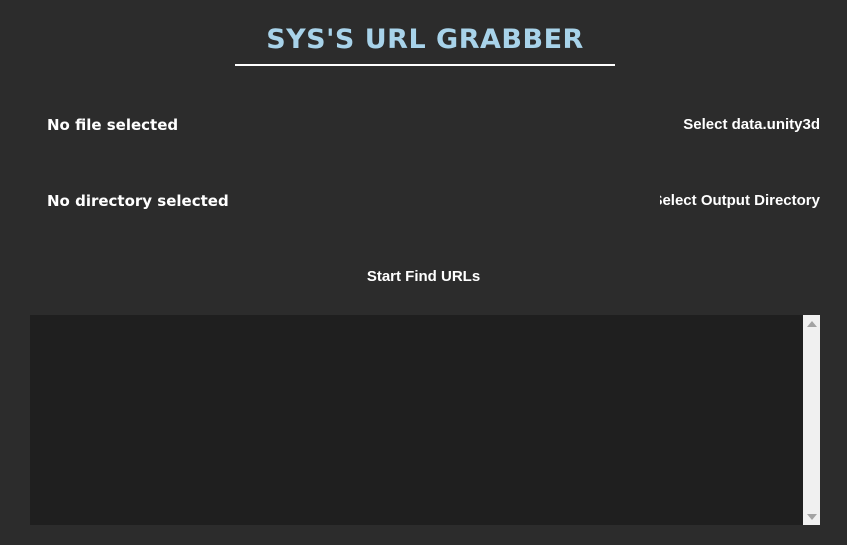 The width and height of the screenshot is (847, 545). I want to click on select-output-directory-button-label: Select Output Directory, so click(740, 200).